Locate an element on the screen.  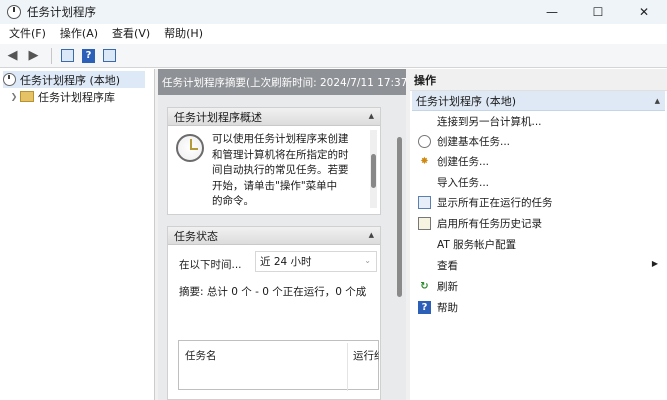
action-refresh: ↻ 刷新 is located at coordinates (540, 286).